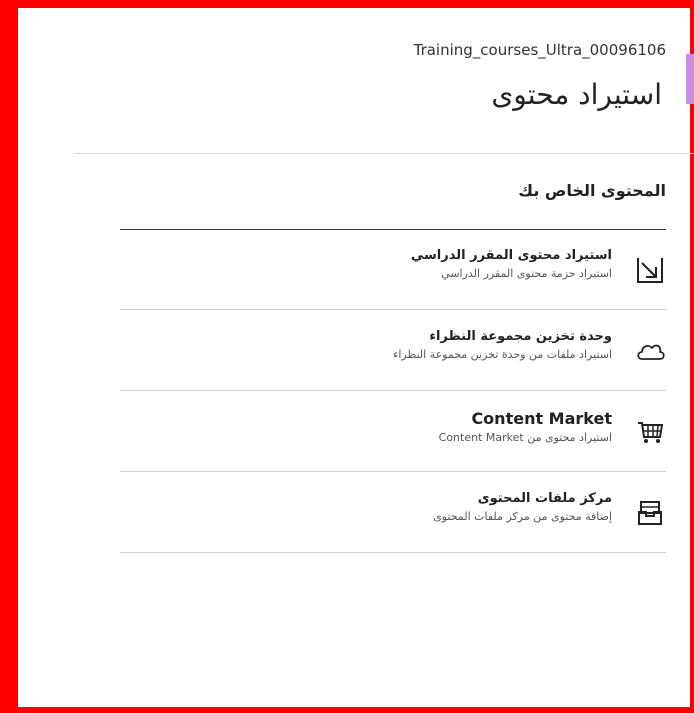 The image size is (694, 713). I want to click on option-label: وحدة تخزين مجموعة النظراء, so click(520, 336).